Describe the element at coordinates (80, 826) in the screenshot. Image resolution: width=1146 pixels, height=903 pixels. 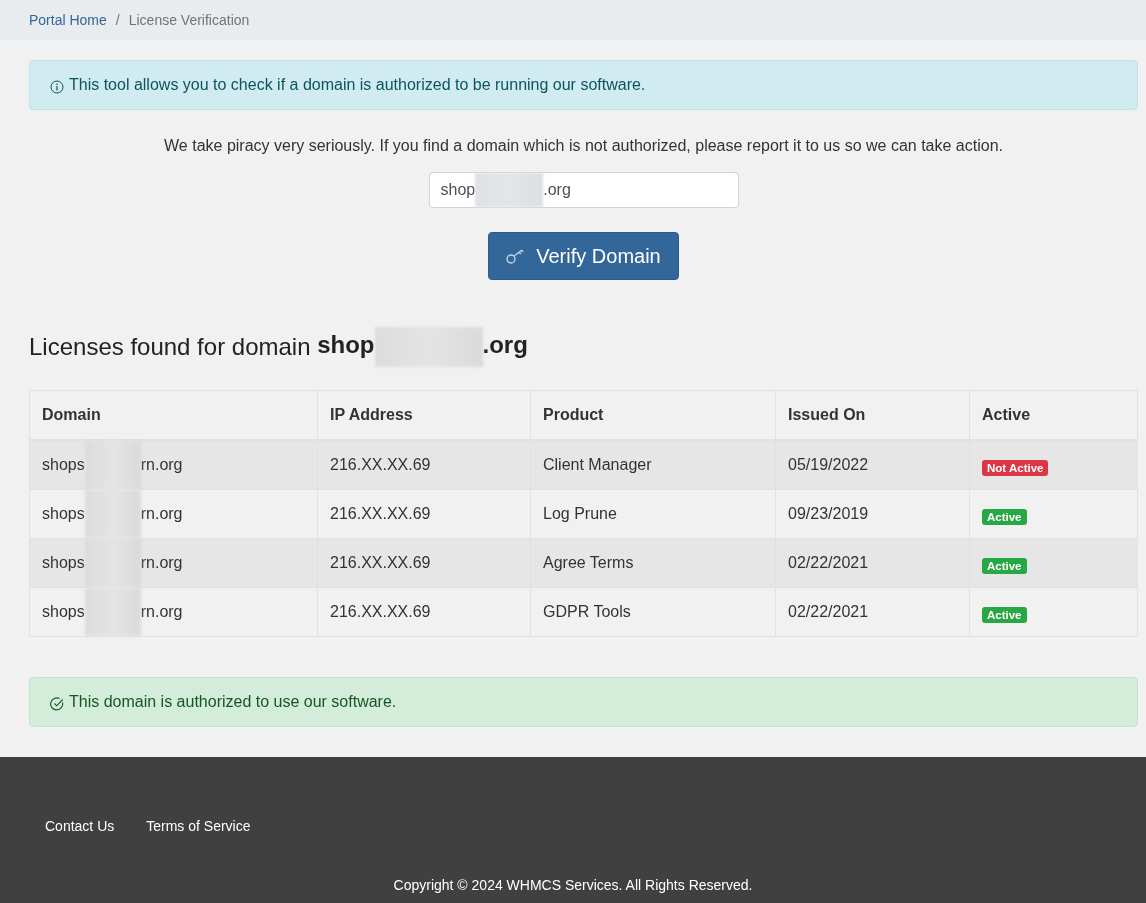
I see `footer-link: Contact Us` at that location.